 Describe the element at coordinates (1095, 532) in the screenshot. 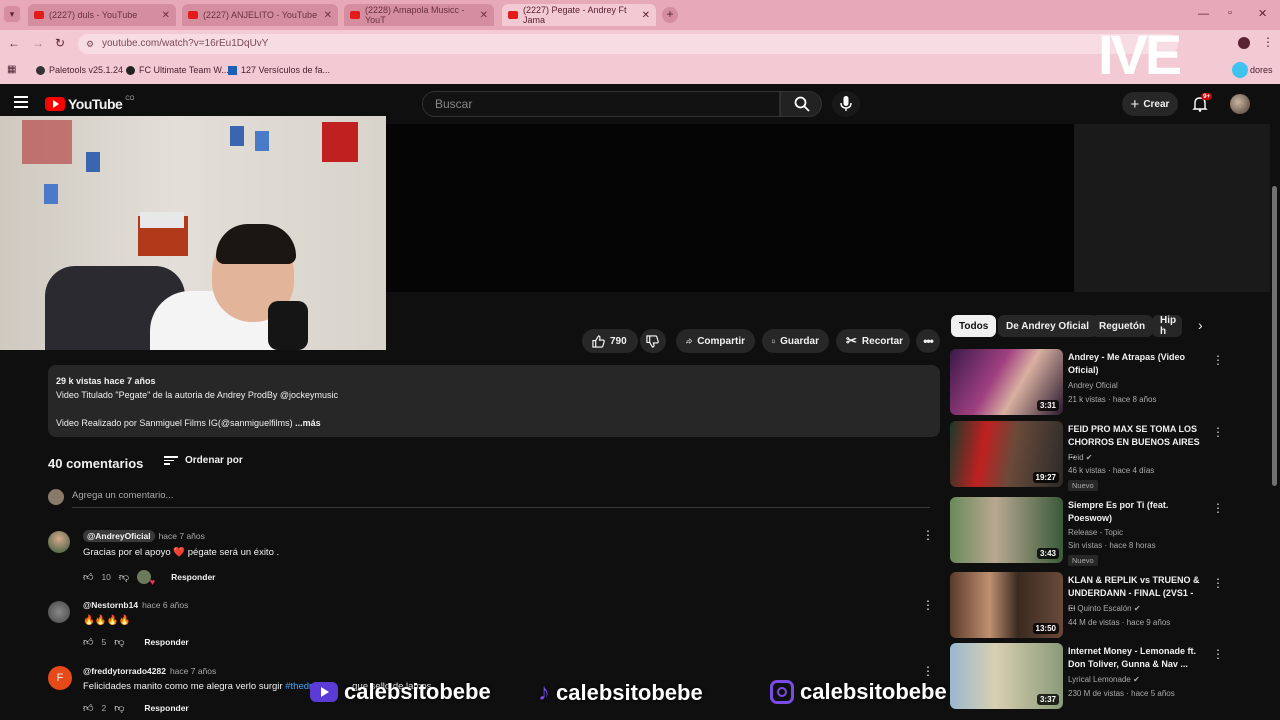

I see `channel-name: Release - Topic` at that location.